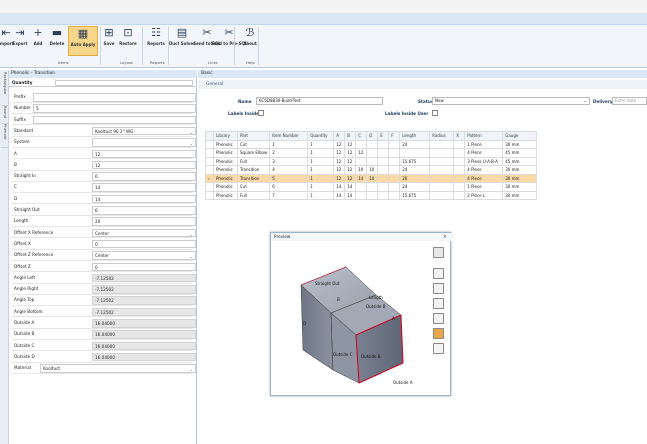 The height and width of the screenshot is (444, 647). What do you see at coordinates (321, 136) in the screenshot?
I see `column-header: Quantity` at bounding box center [321, 136].